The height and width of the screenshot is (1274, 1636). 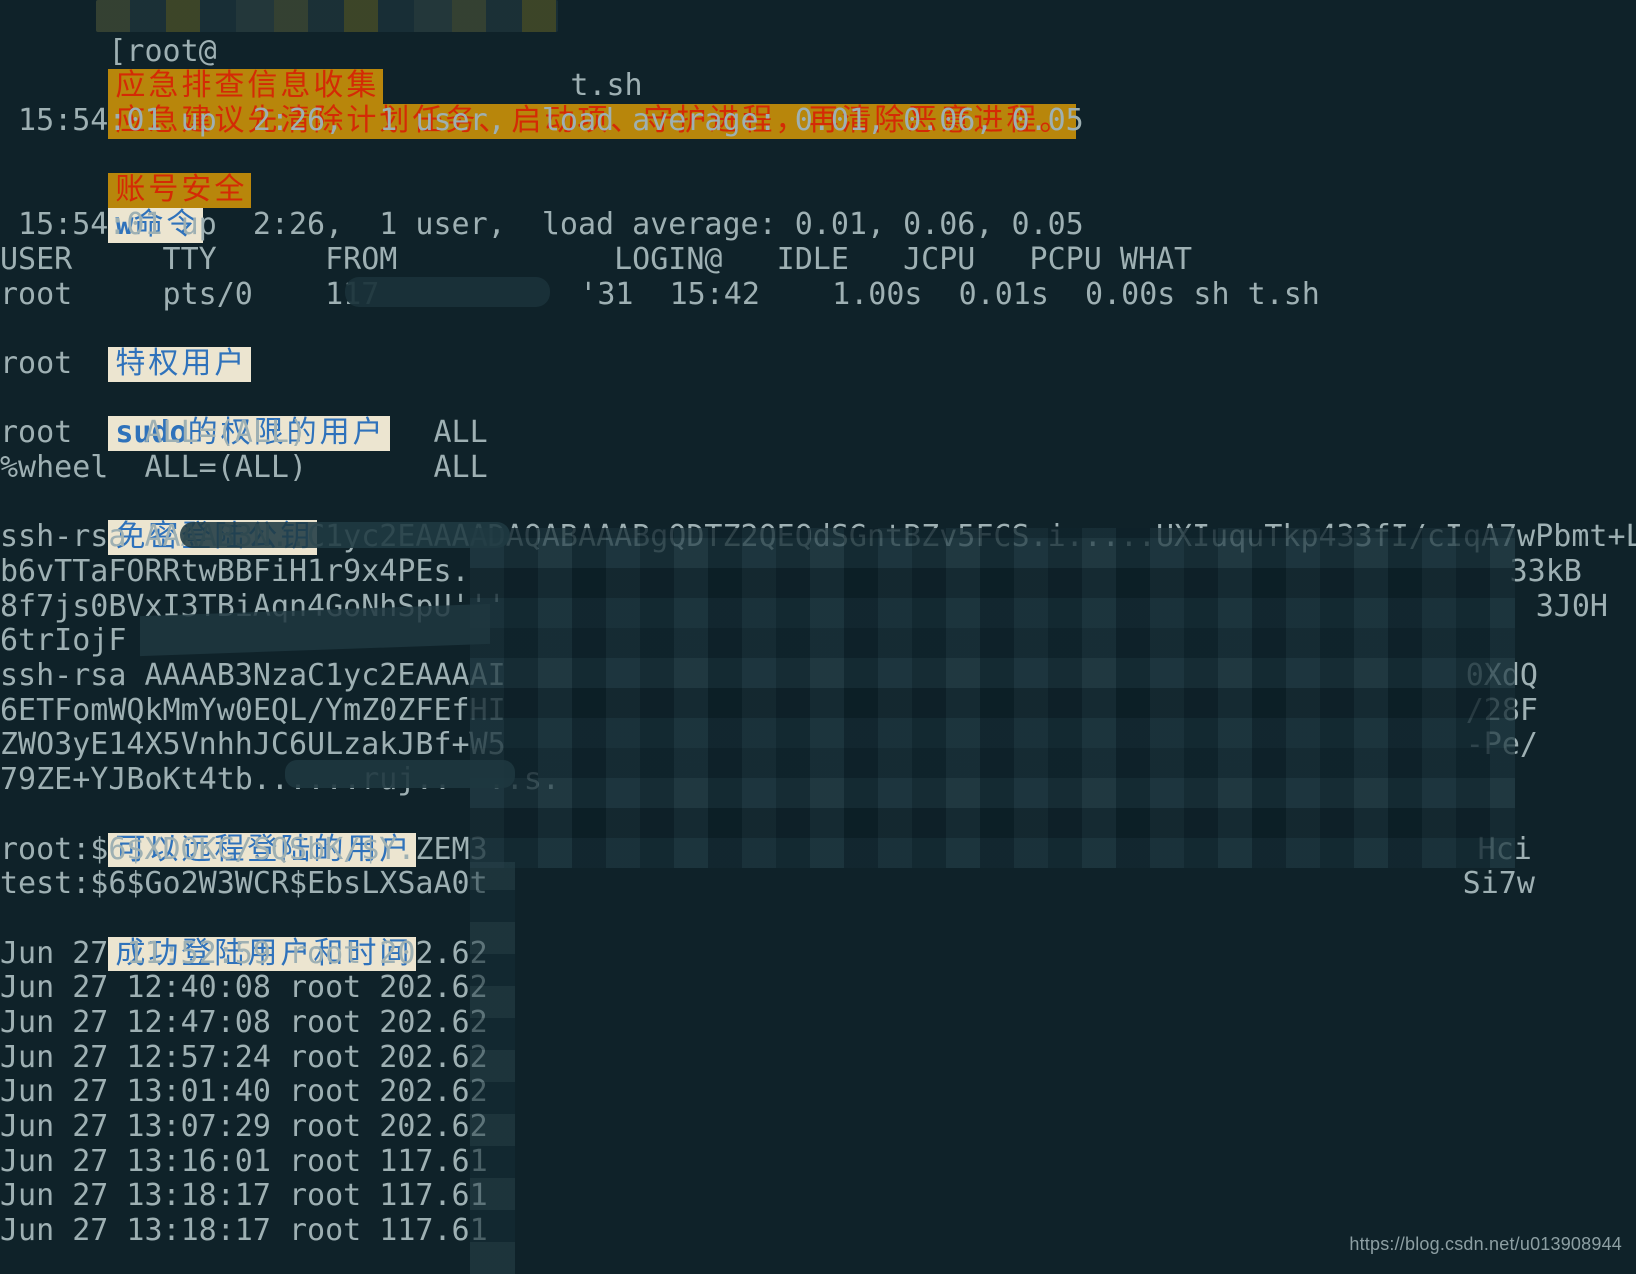 What do you see at coordinates (253, 676) in the screenshot?
I see `pubkey-row-left: ssh-rsa AAAAB3NzaC1yc2EAAAAI` at bounding box center [253, 676].